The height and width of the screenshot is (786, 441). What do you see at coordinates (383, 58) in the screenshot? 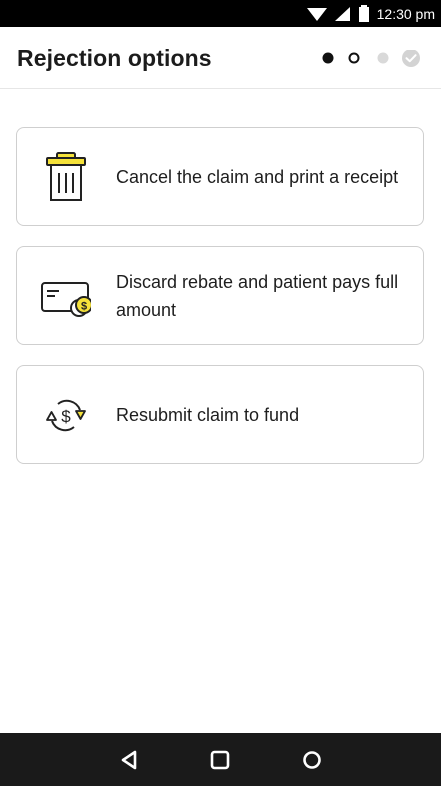
I see `step-upcoming-dot` at bounding box center [383, 58].